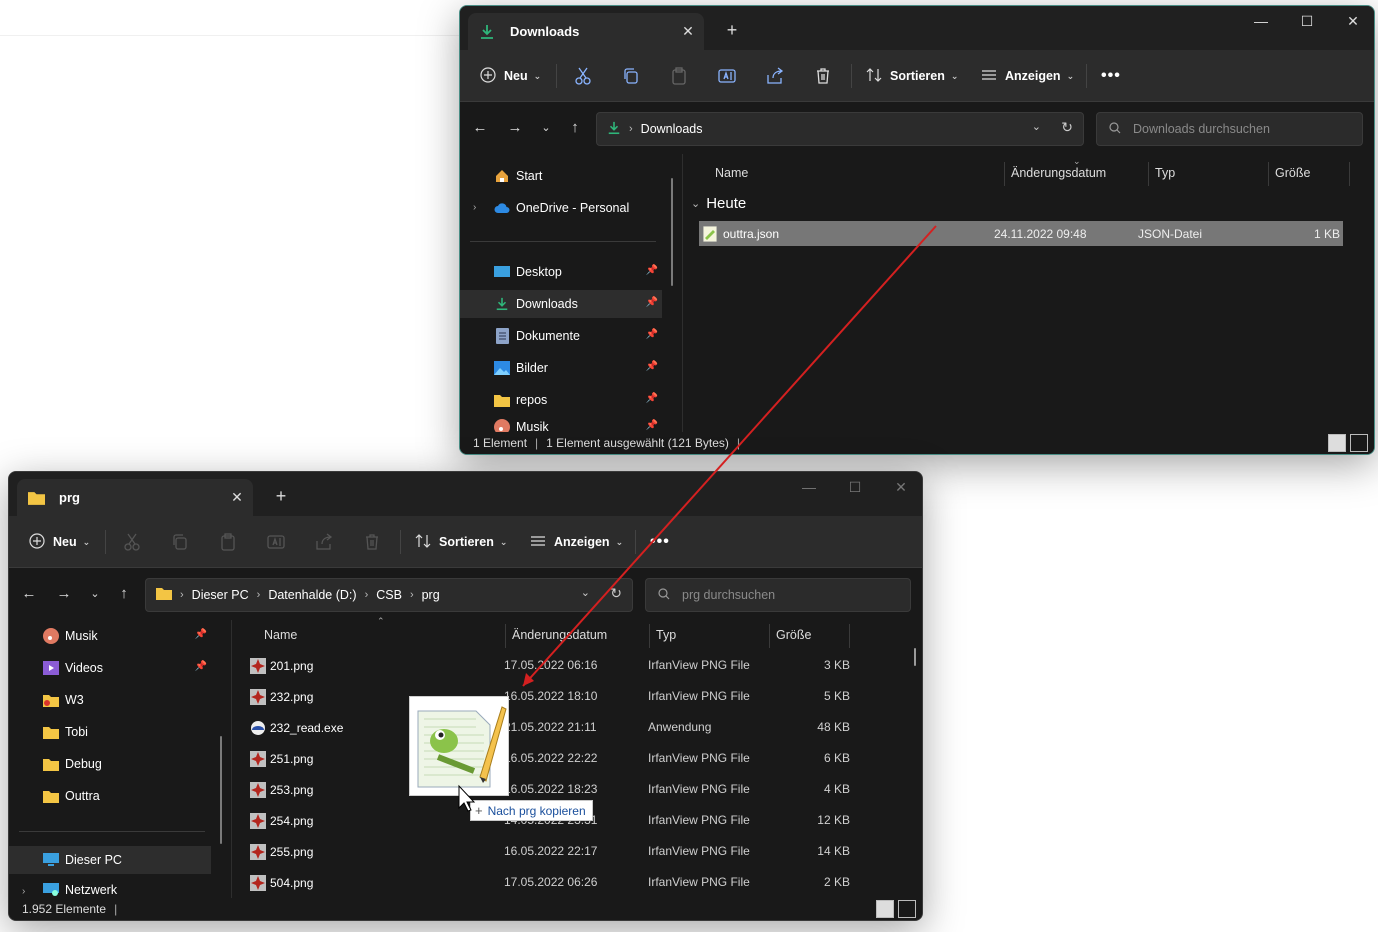 The width and height of the screenshot is (1378, 932). I want to click on nav-item-documents: Dokumente 📌, so click(561, 336).